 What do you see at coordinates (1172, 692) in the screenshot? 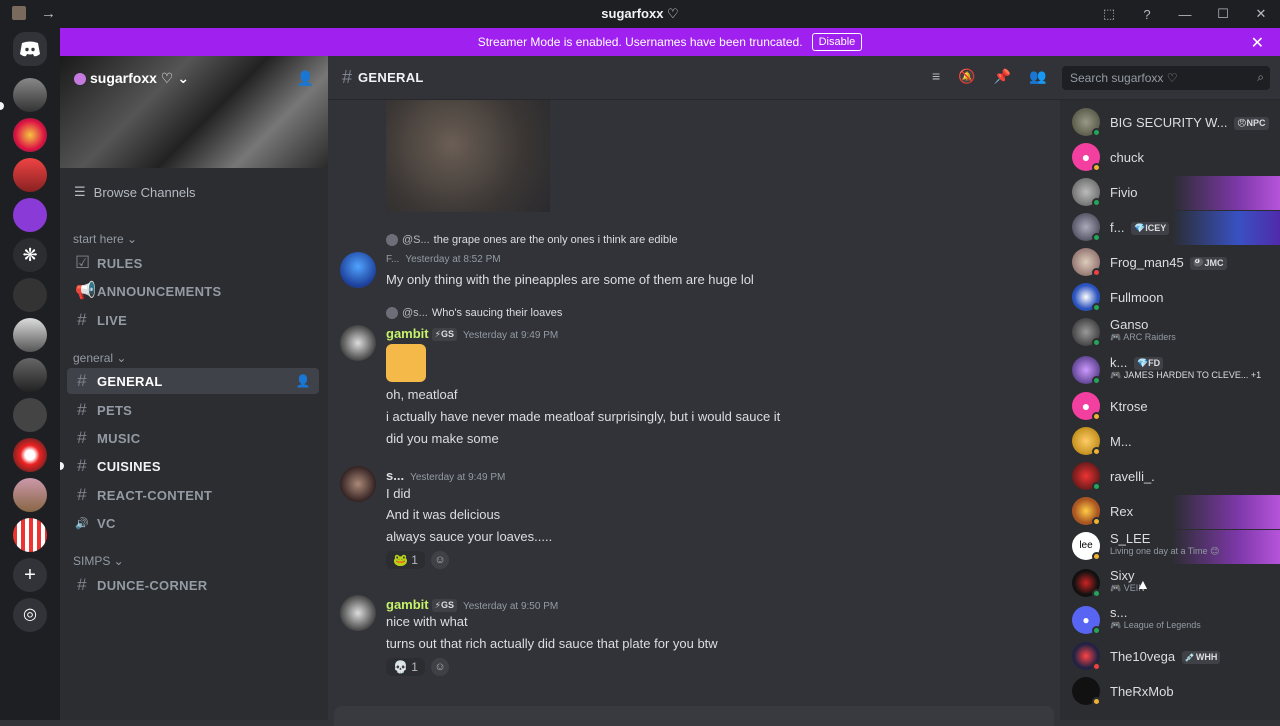
I see `member-item: TheRxMob` at bounding box center [1172, 692].